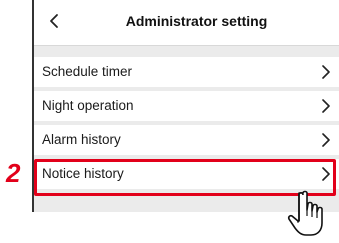 The image size is (339, 243). I want to click on menu-item-notice-history: Notice history, so click(186, 174).